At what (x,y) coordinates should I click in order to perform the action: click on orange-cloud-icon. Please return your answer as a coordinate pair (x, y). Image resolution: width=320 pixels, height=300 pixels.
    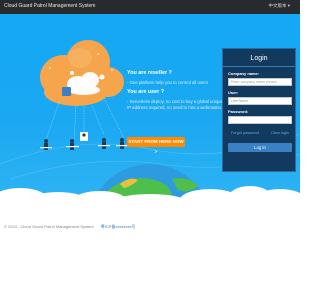
    Looking at the image, I should click on (82, 73).